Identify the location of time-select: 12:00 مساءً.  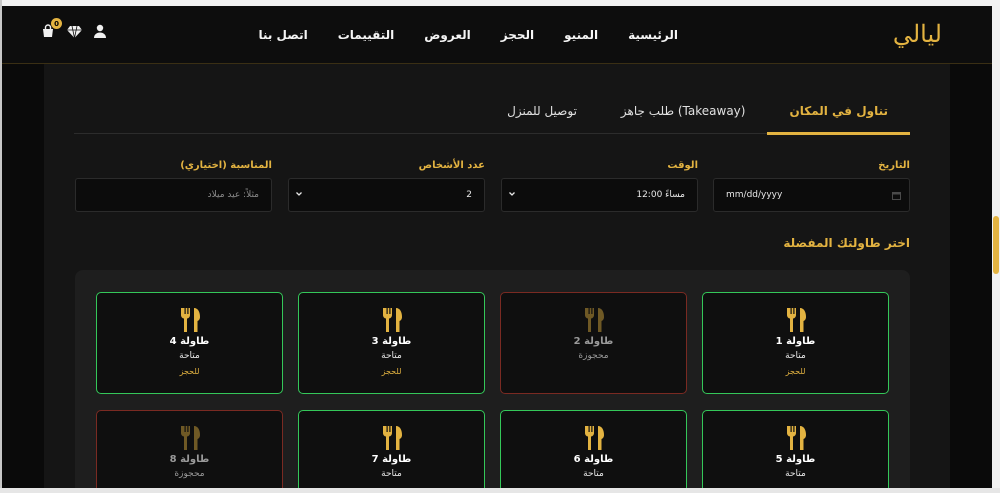
(599, 195).